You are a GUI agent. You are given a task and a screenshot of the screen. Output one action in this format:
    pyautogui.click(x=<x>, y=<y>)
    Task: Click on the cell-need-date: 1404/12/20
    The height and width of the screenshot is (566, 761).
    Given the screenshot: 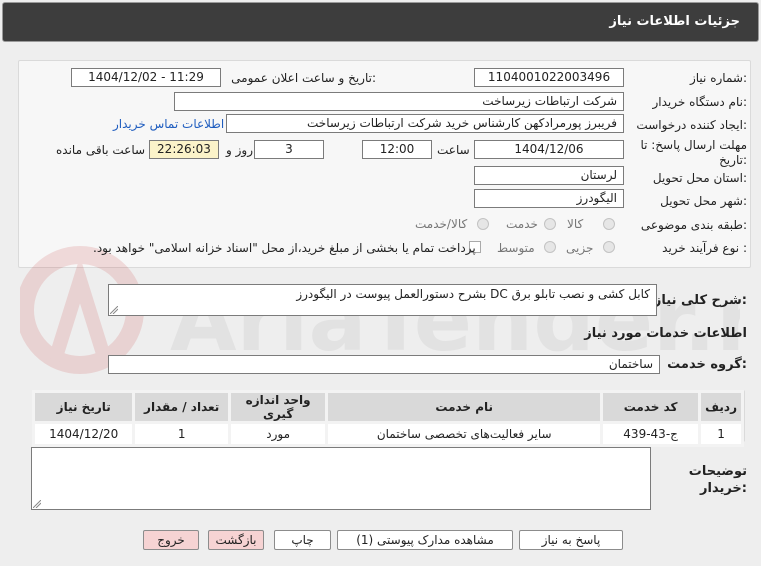 What is the action you would take?
    pyautogui.click(x=83, y=434)
    